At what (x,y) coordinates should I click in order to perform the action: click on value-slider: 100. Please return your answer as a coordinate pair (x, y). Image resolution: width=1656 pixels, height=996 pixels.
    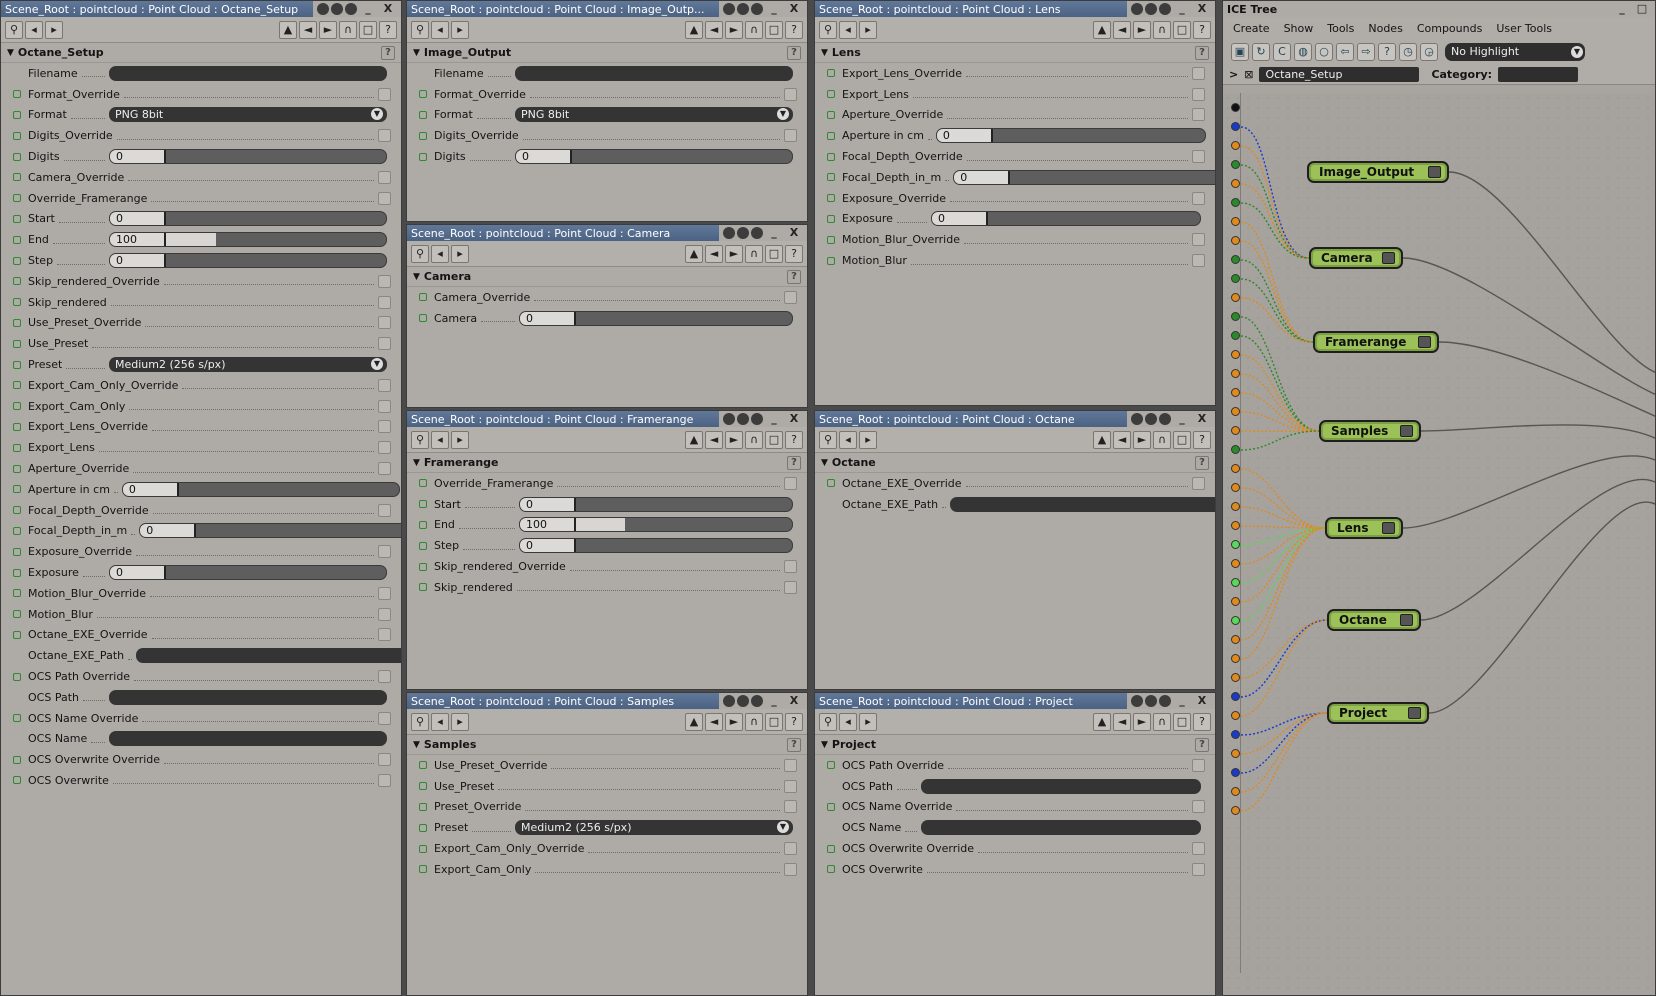
    Looking at the image, I should click on (248, 240).